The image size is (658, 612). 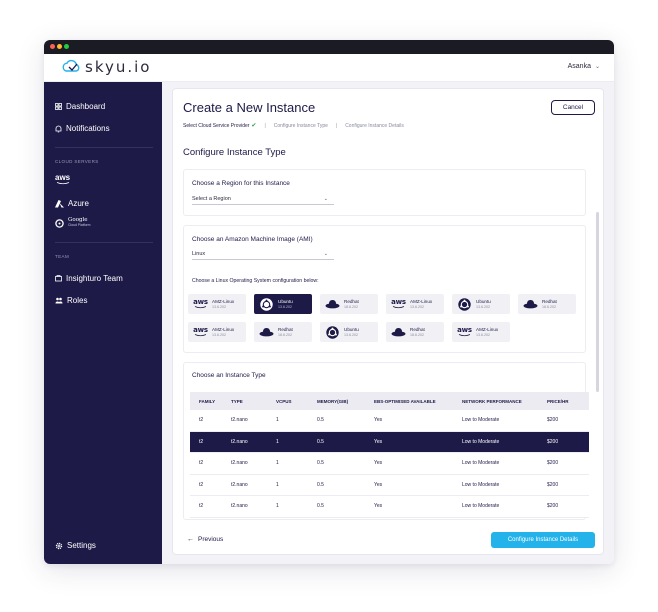 What do you see at coordinates (325, 198) in the screenshot?
I see `chevron-down-icon: ⌄` at bounding box center [325, 198].